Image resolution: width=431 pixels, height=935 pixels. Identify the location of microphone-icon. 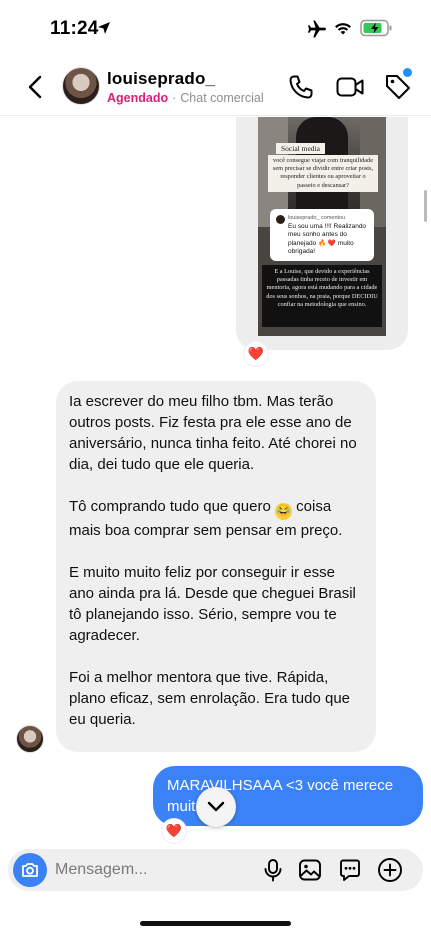
(273, 870).